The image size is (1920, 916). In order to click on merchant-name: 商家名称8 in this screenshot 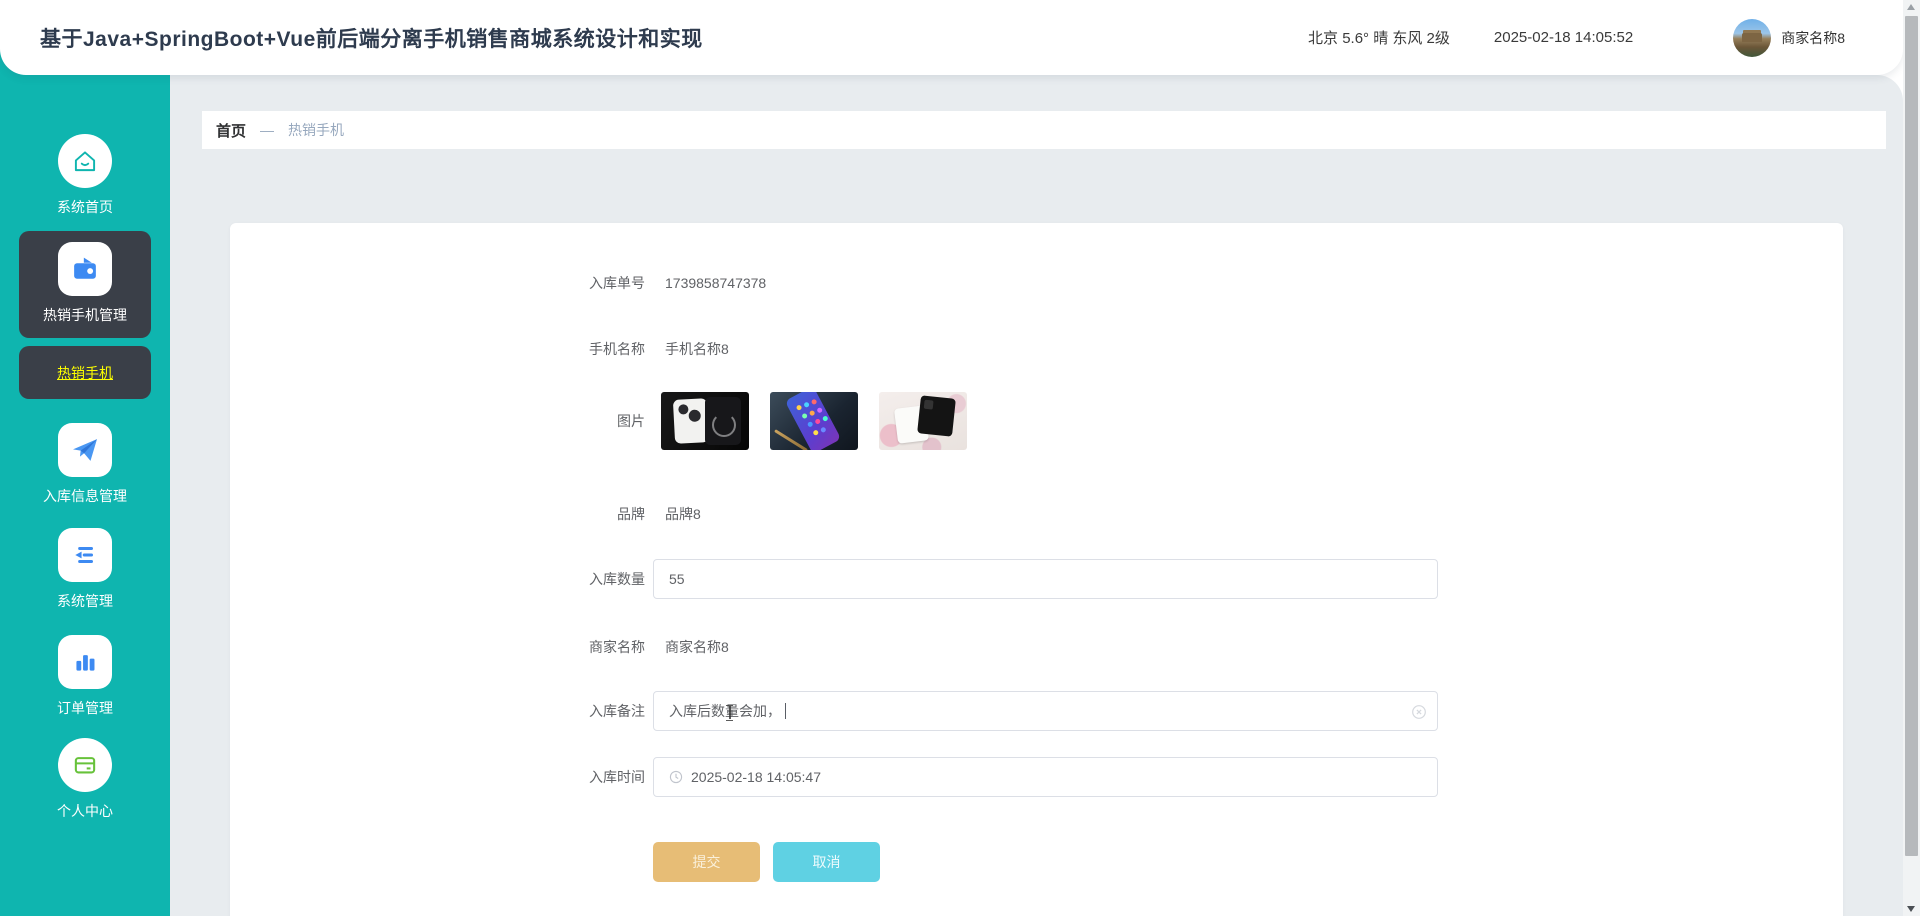, I will do `click(1813, 38)`.